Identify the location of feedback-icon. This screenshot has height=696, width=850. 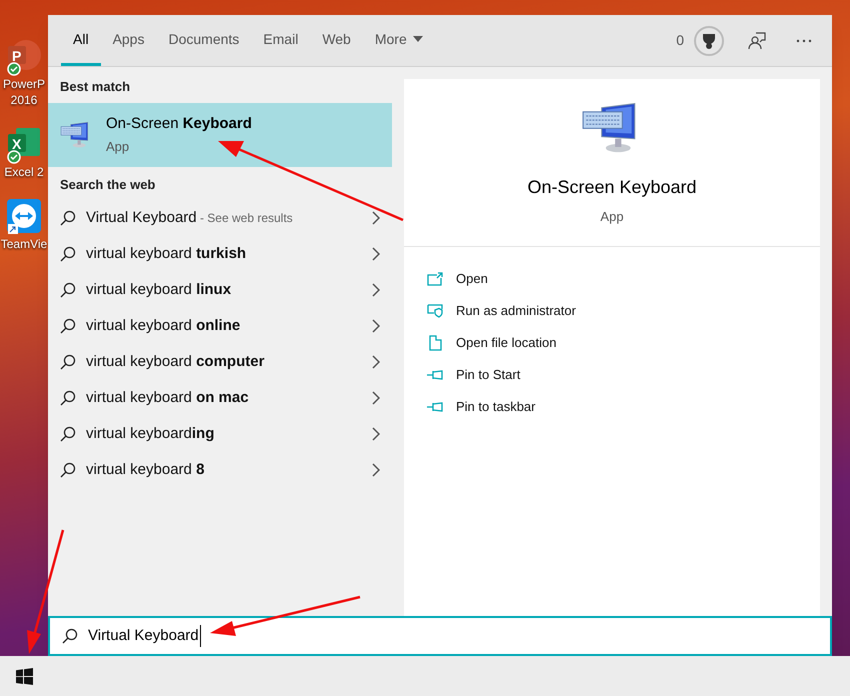
(757, 41).